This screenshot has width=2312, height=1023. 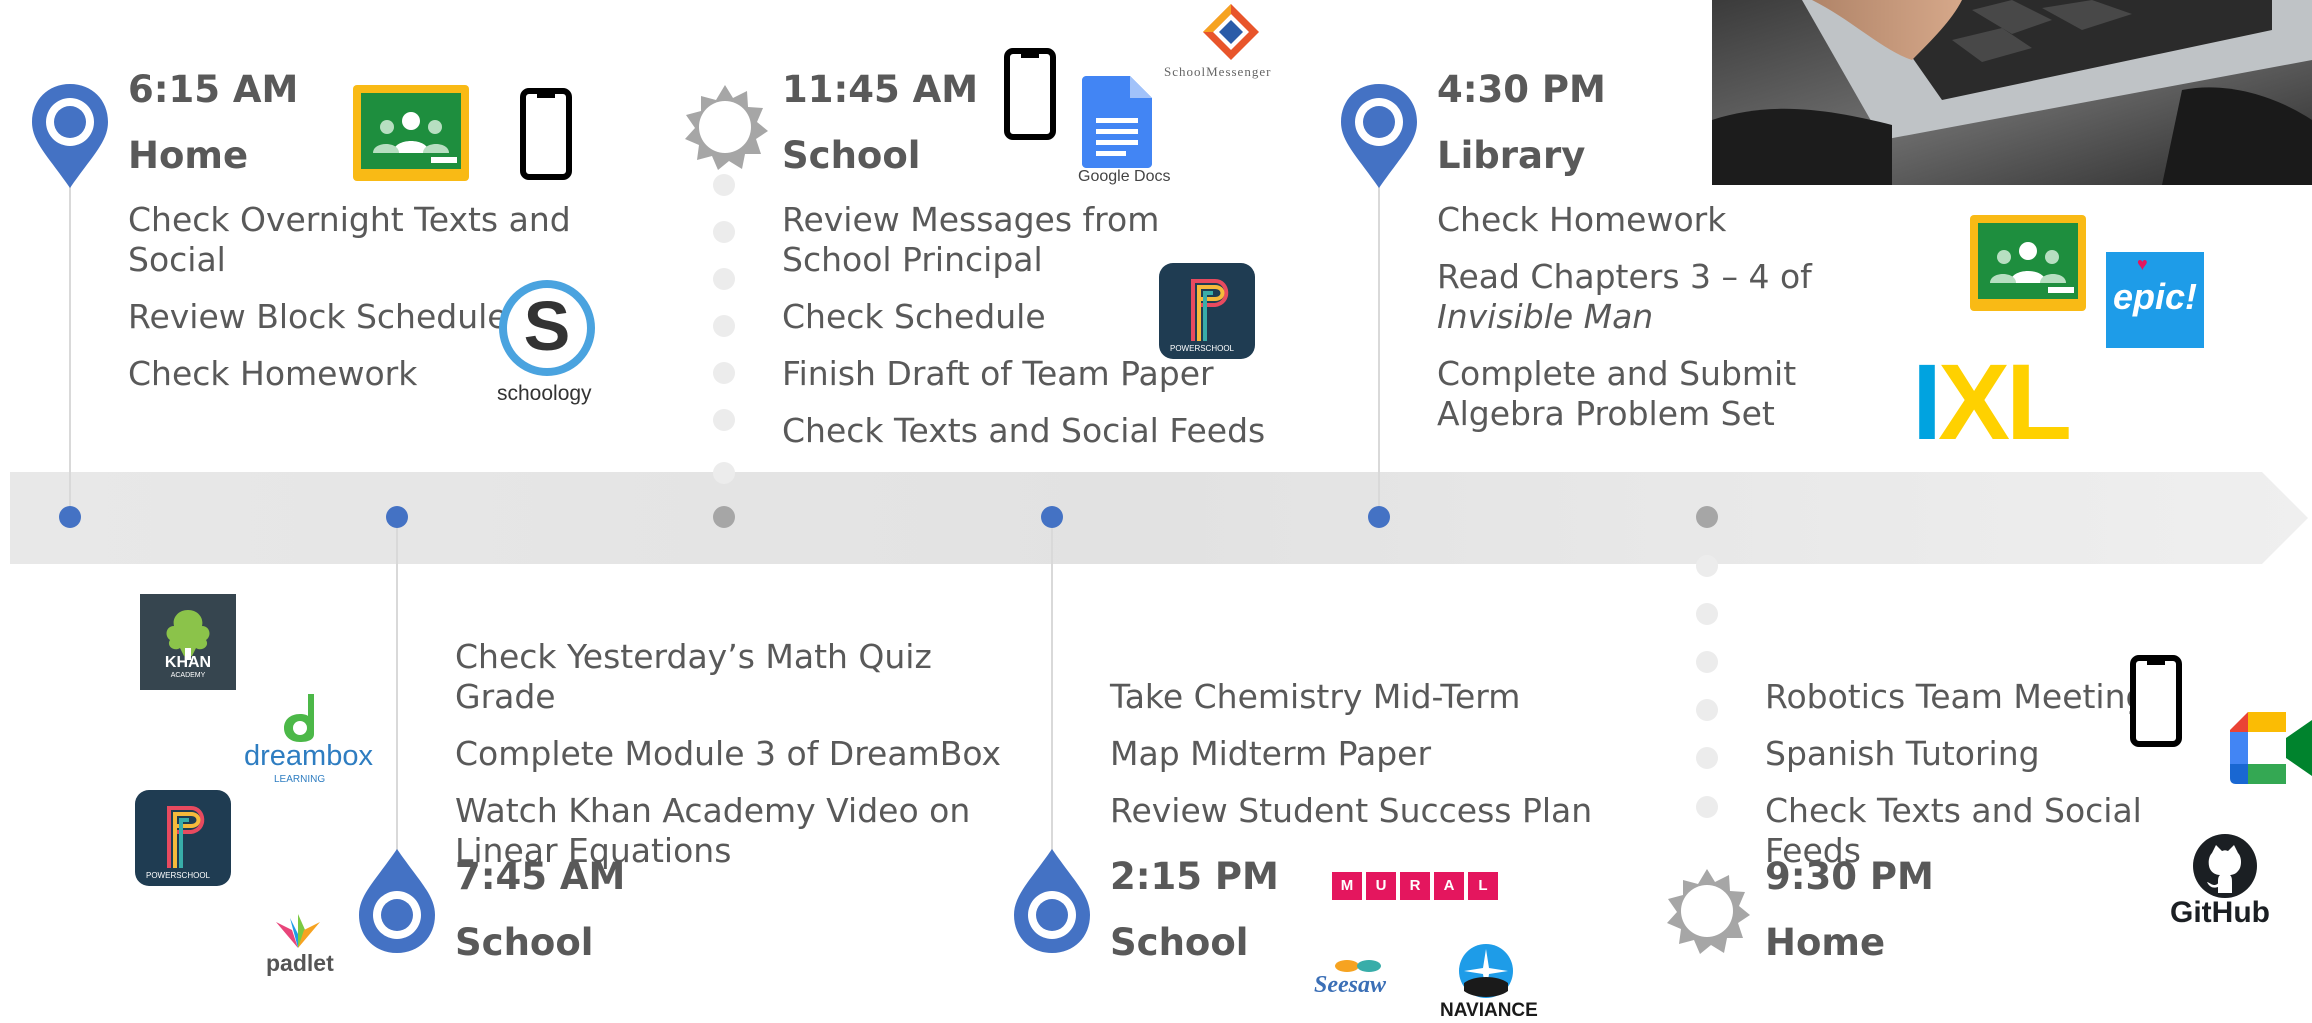 I want to click on dreambox-wordmark: dreambox, so click(x=308, y=756).